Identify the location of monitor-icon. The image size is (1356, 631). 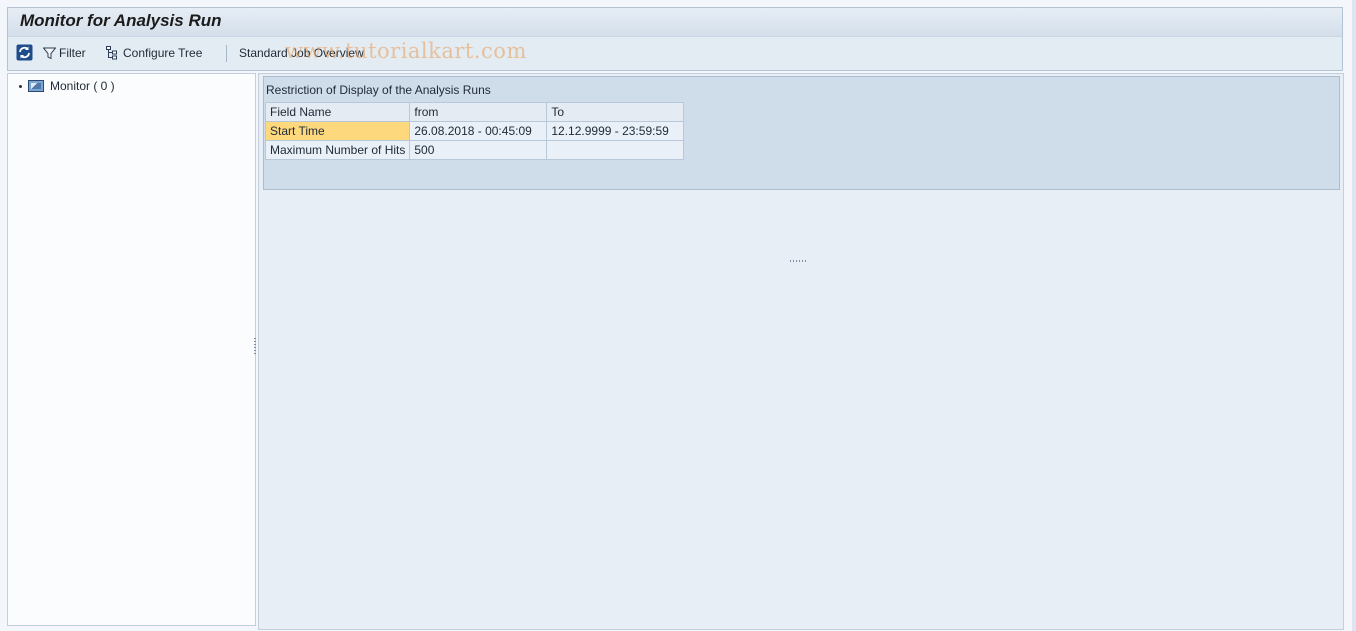
(36, 86).